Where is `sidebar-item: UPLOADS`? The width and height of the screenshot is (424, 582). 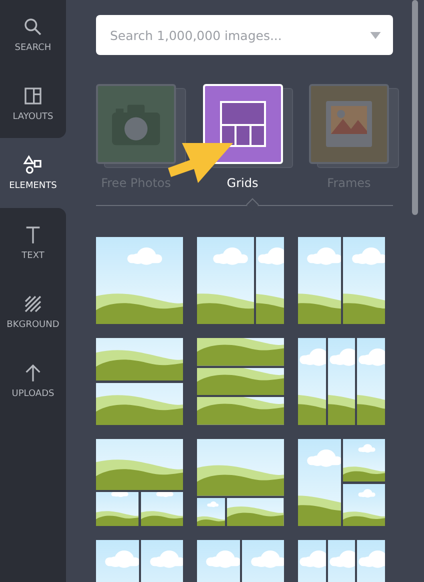
sidebar-item: UPLOADS is located at coordinates (33, 380).